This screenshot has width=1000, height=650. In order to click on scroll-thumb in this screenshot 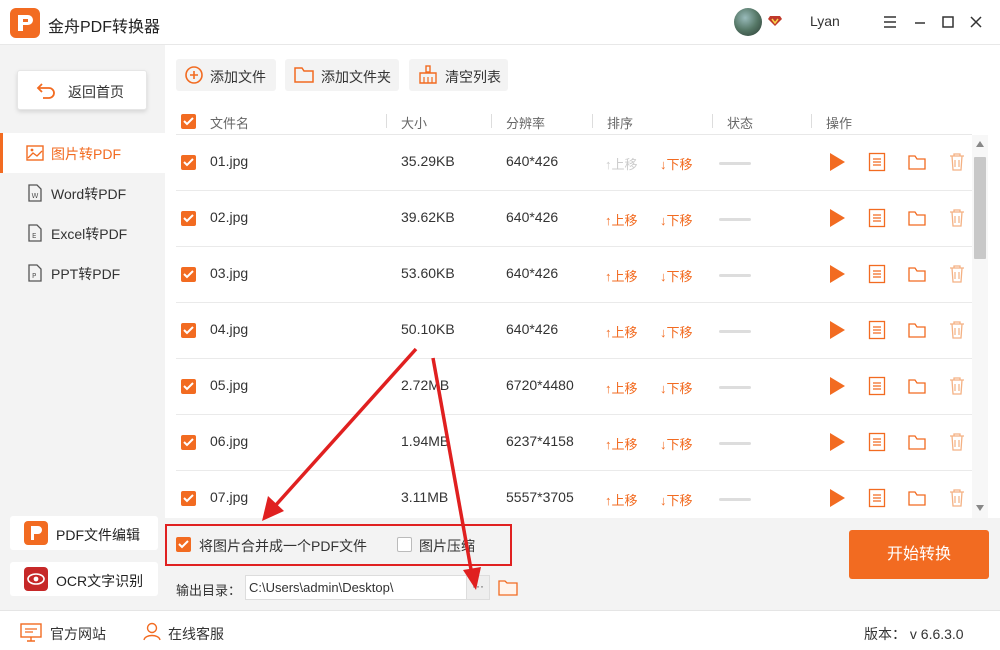, I will do `click(980, 208)`.